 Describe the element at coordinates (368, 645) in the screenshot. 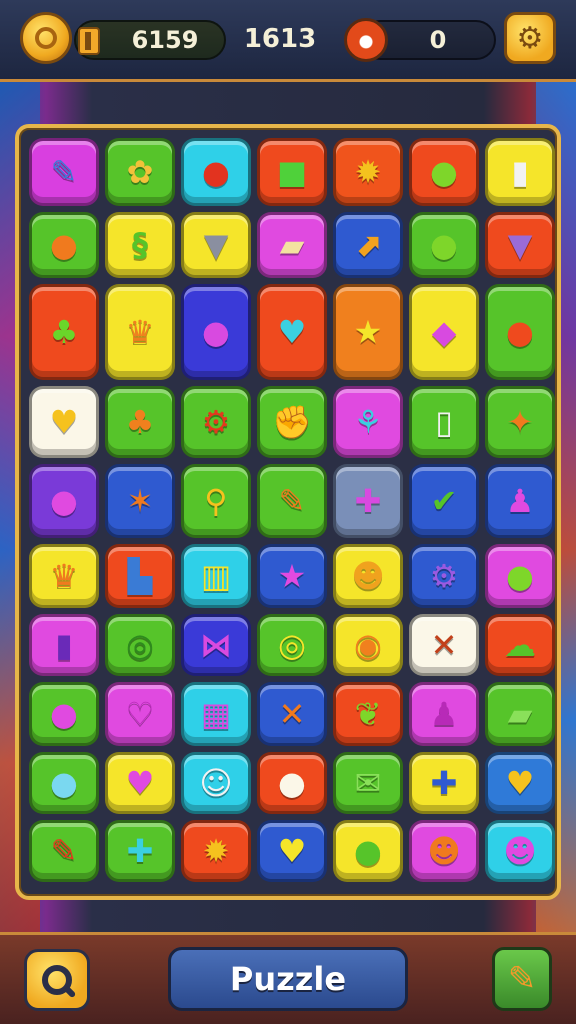

I see `tile: ◉` at that location.